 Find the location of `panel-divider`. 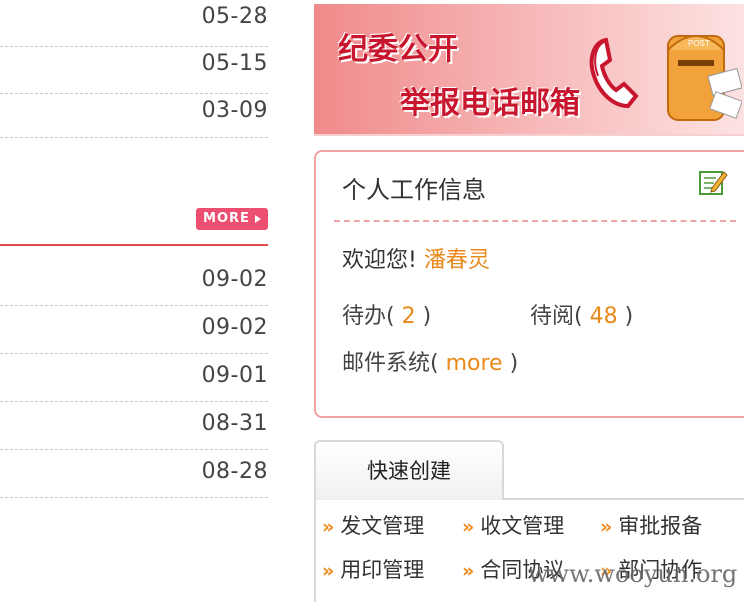

panel-divider is located at coordinates (535, 221).